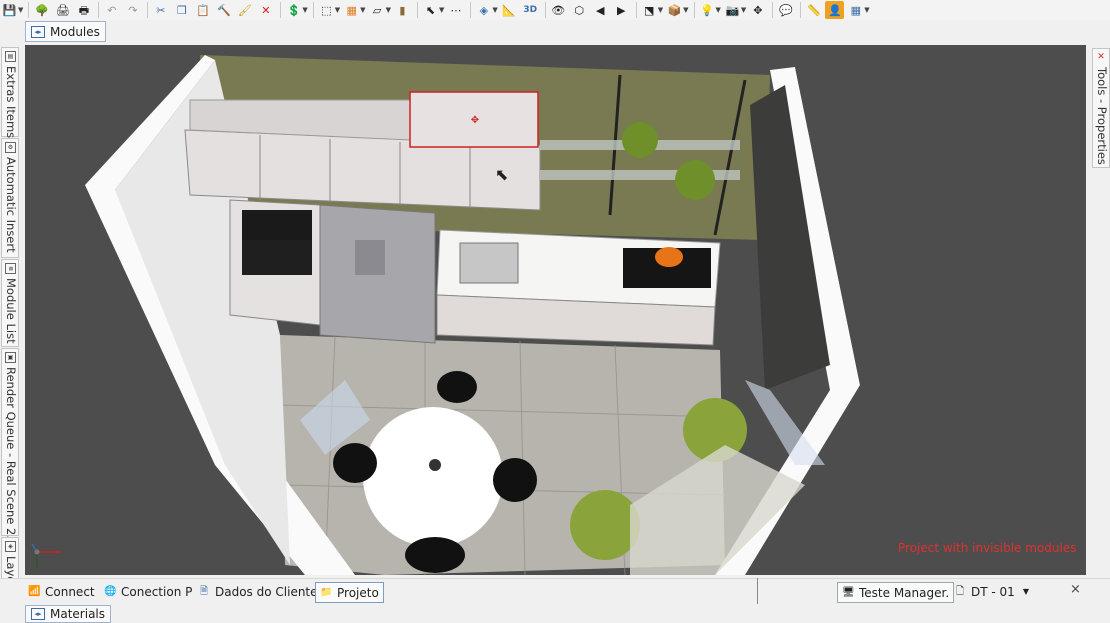 This screenshot has width=1110, height=623. Describe the element at coordinates (402, 10) in the screenshot. I see `door-icon: ▮` at that location.